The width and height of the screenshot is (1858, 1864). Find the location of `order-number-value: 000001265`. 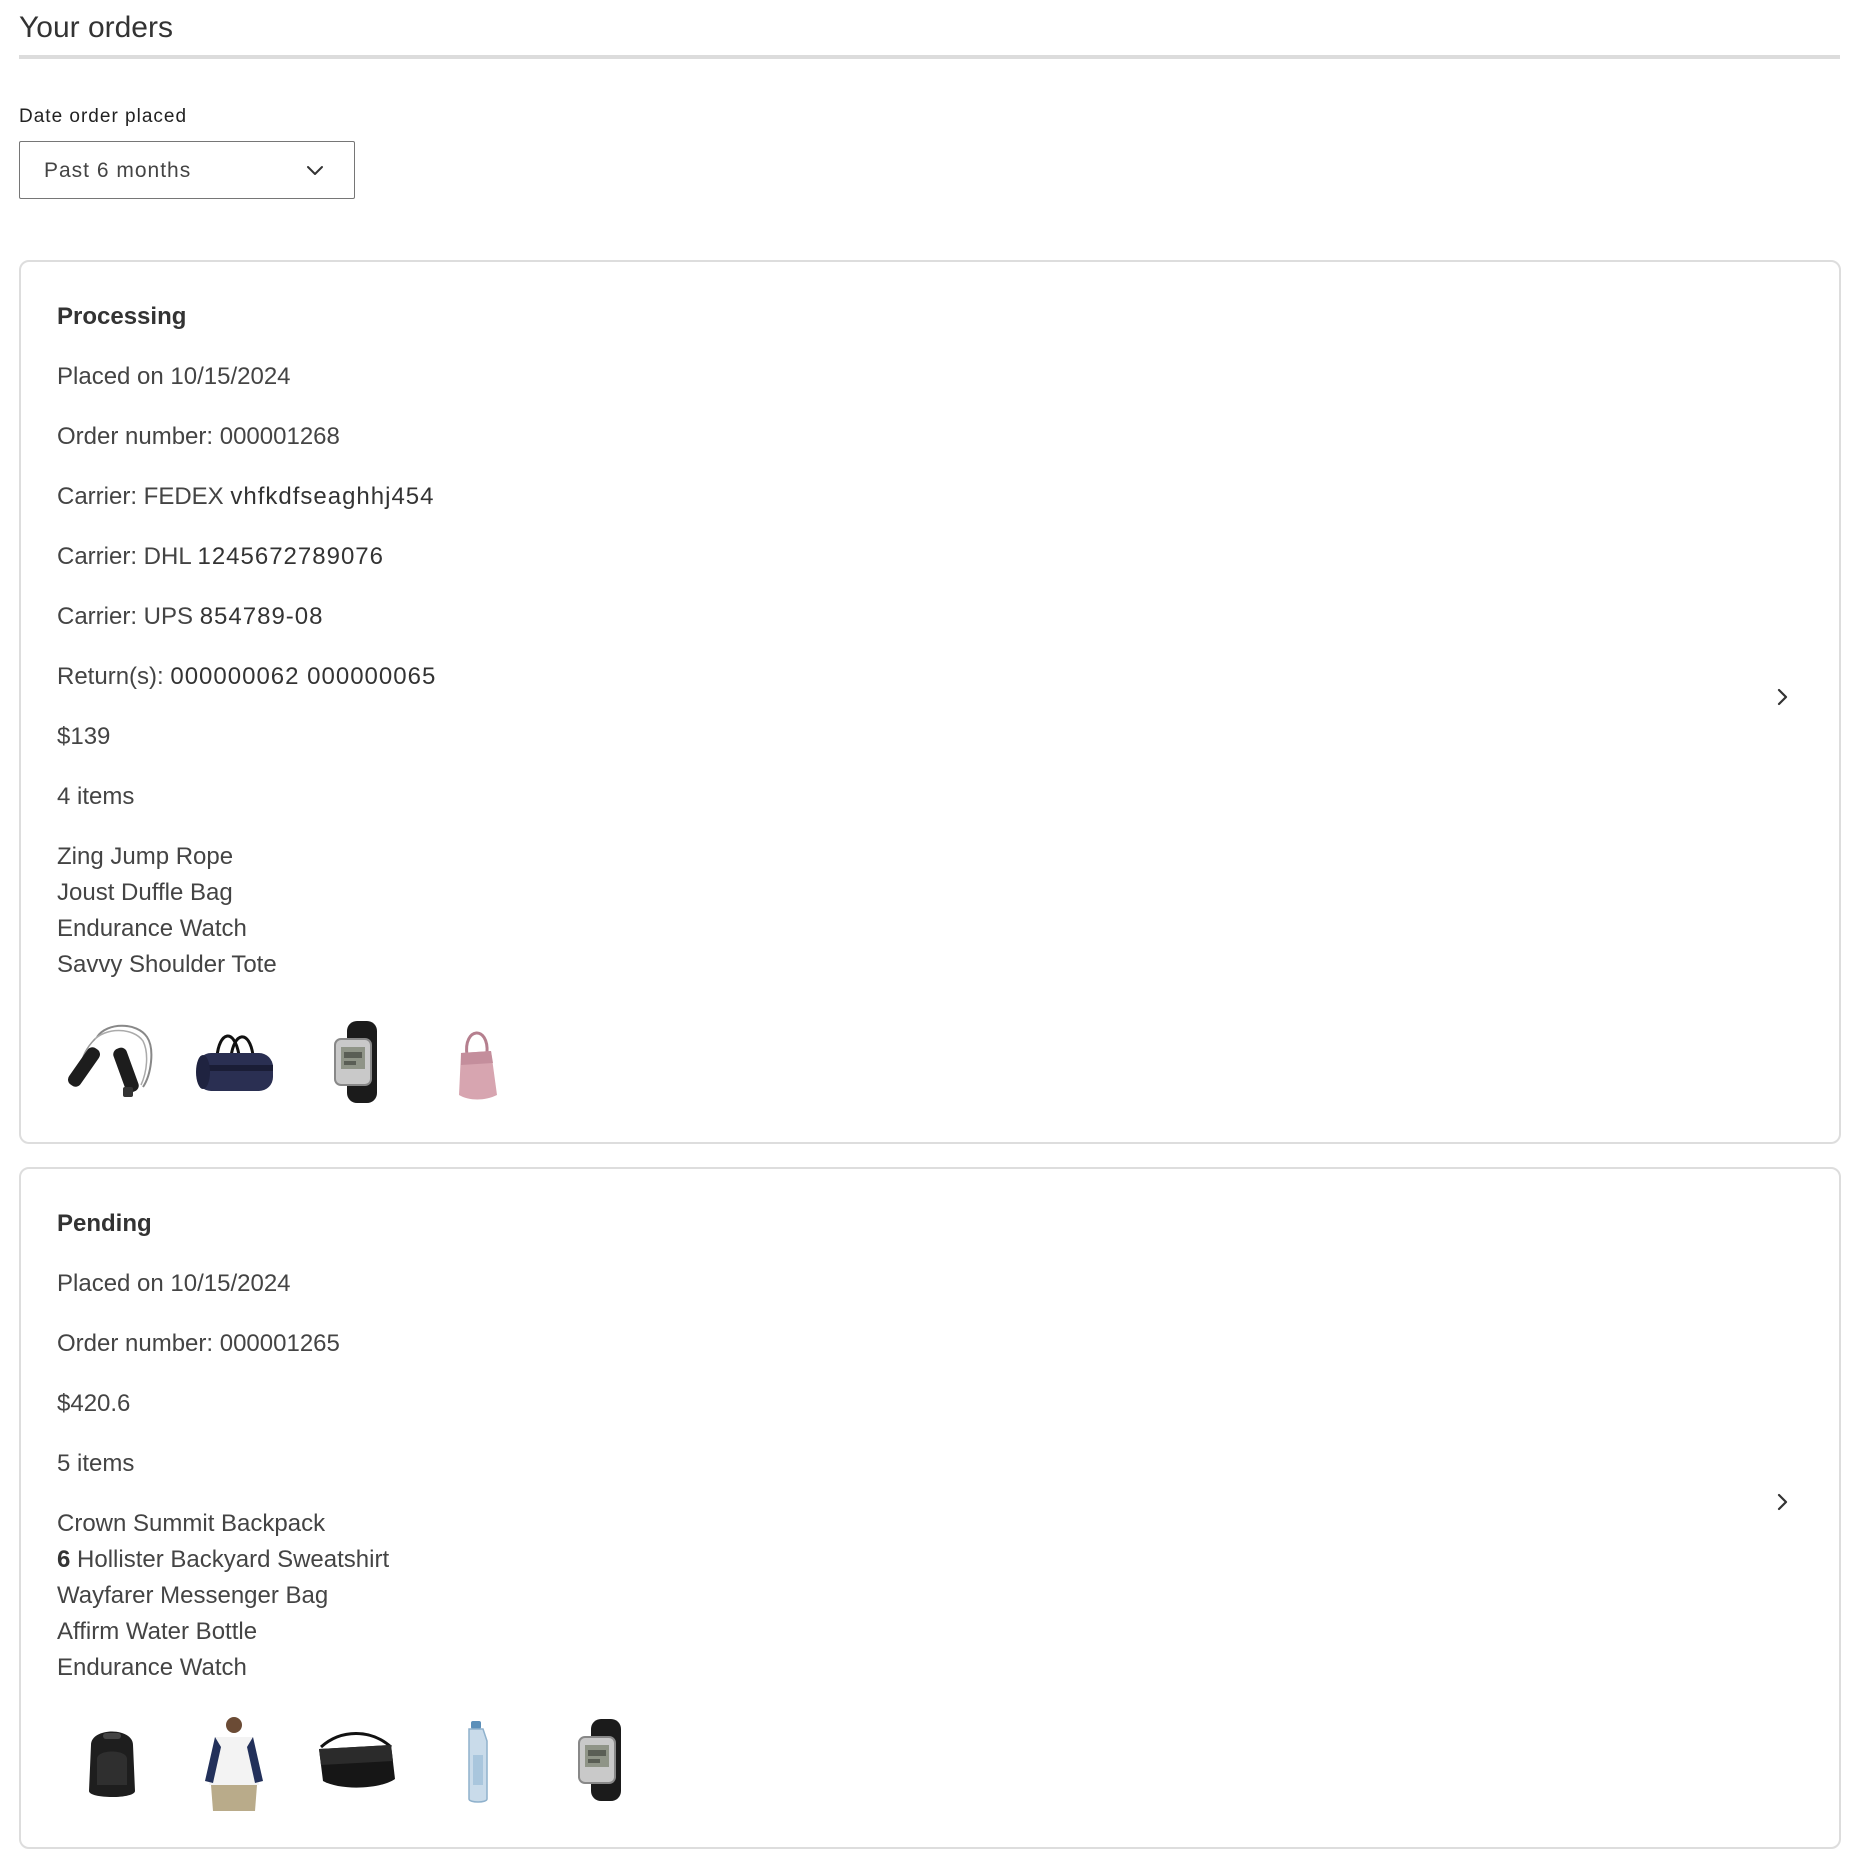

order-number-value: 000001265 is located at coordinates (279, 1343).